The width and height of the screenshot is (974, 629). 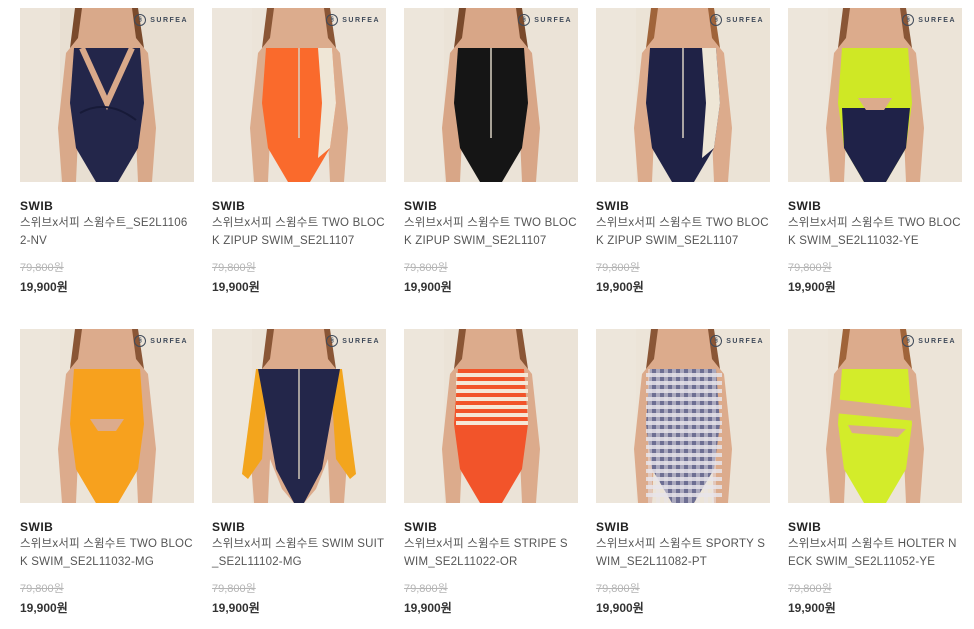 I want to click on product-image, so click(x=491, y=416).